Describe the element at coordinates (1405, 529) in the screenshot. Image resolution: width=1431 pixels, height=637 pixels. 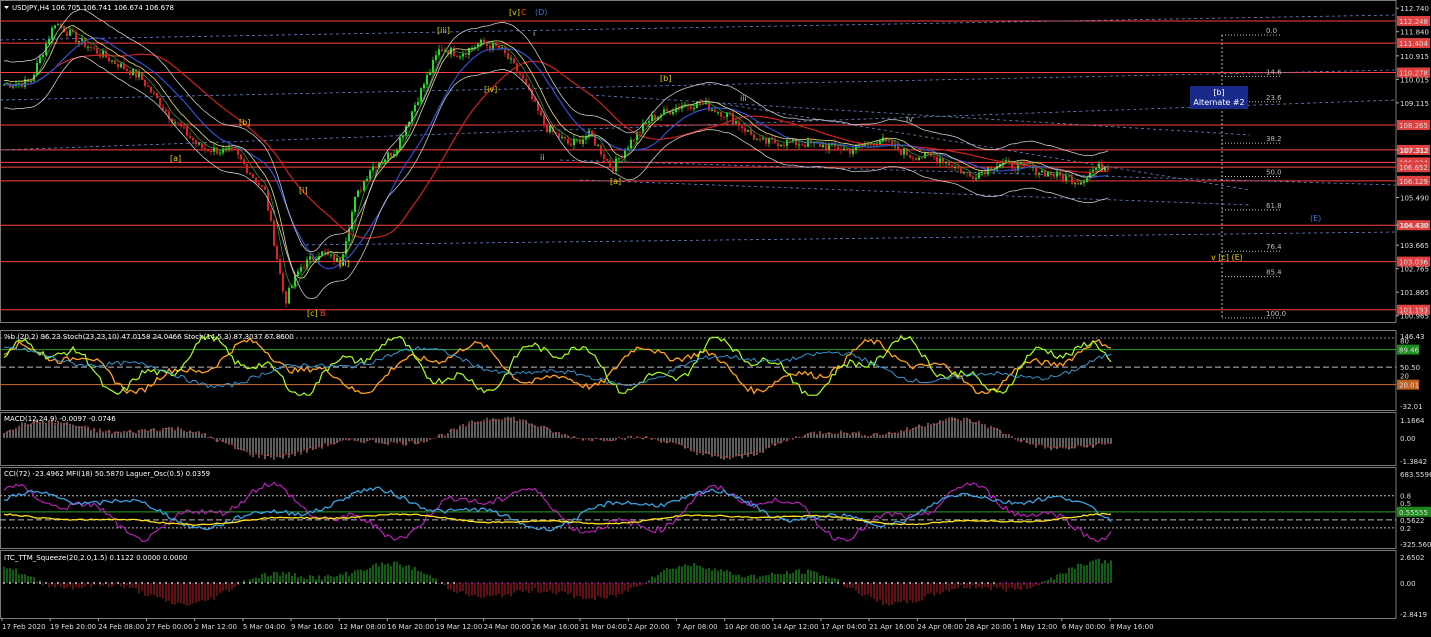
I see `cci-axis-label: 0.2` at that location.